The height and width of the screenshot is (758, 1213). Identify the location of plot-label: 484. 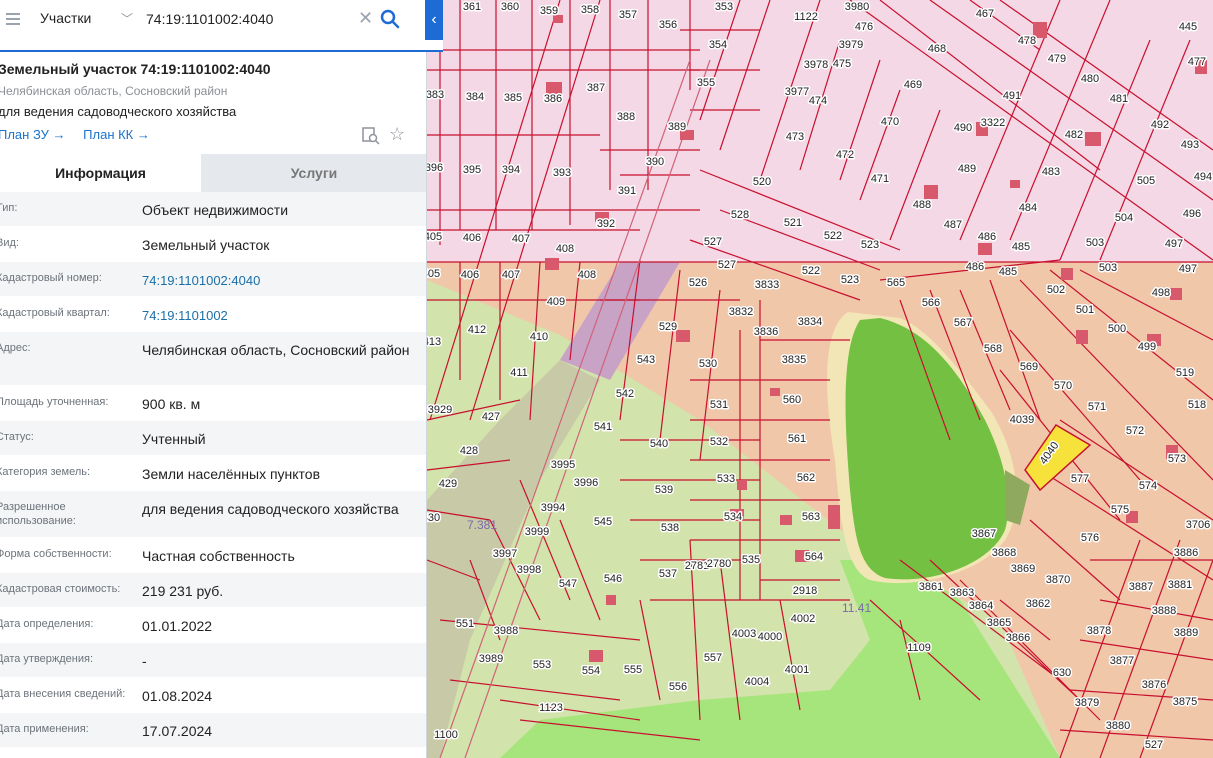
(1027, 208).